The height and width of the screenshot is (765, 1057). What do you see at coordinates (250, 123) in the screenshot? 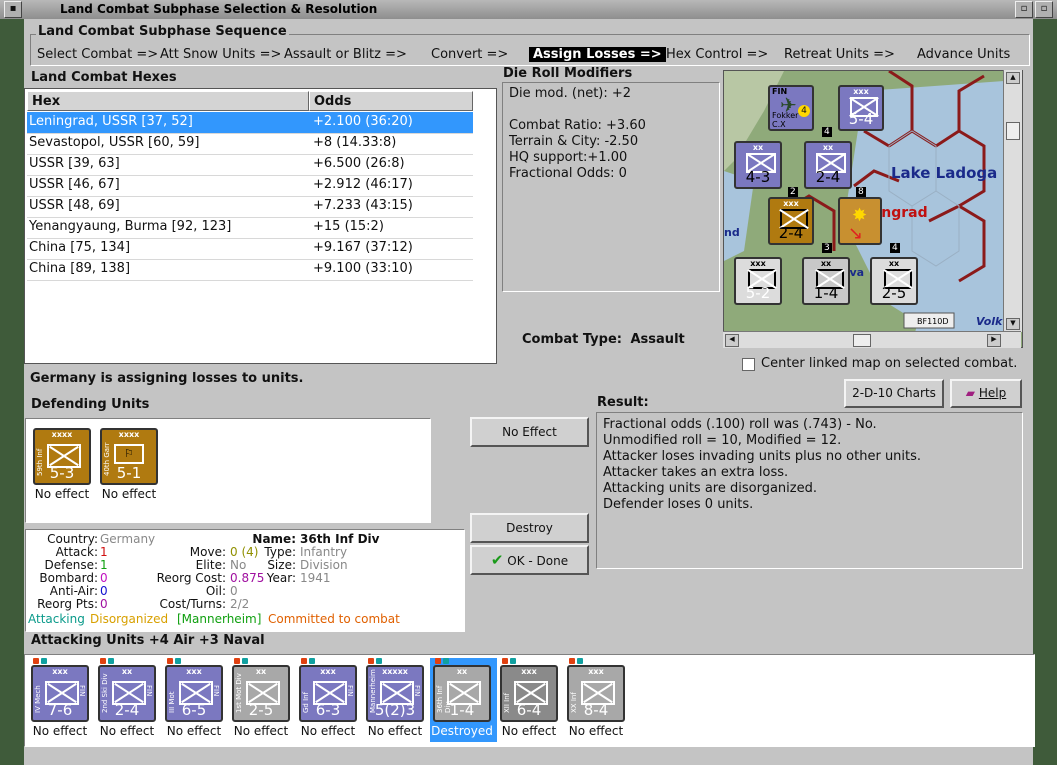
I see `hex-row: Leningrad, USSR [37, 52] +2.100 (36:20)` at bounding box center [250, 123].